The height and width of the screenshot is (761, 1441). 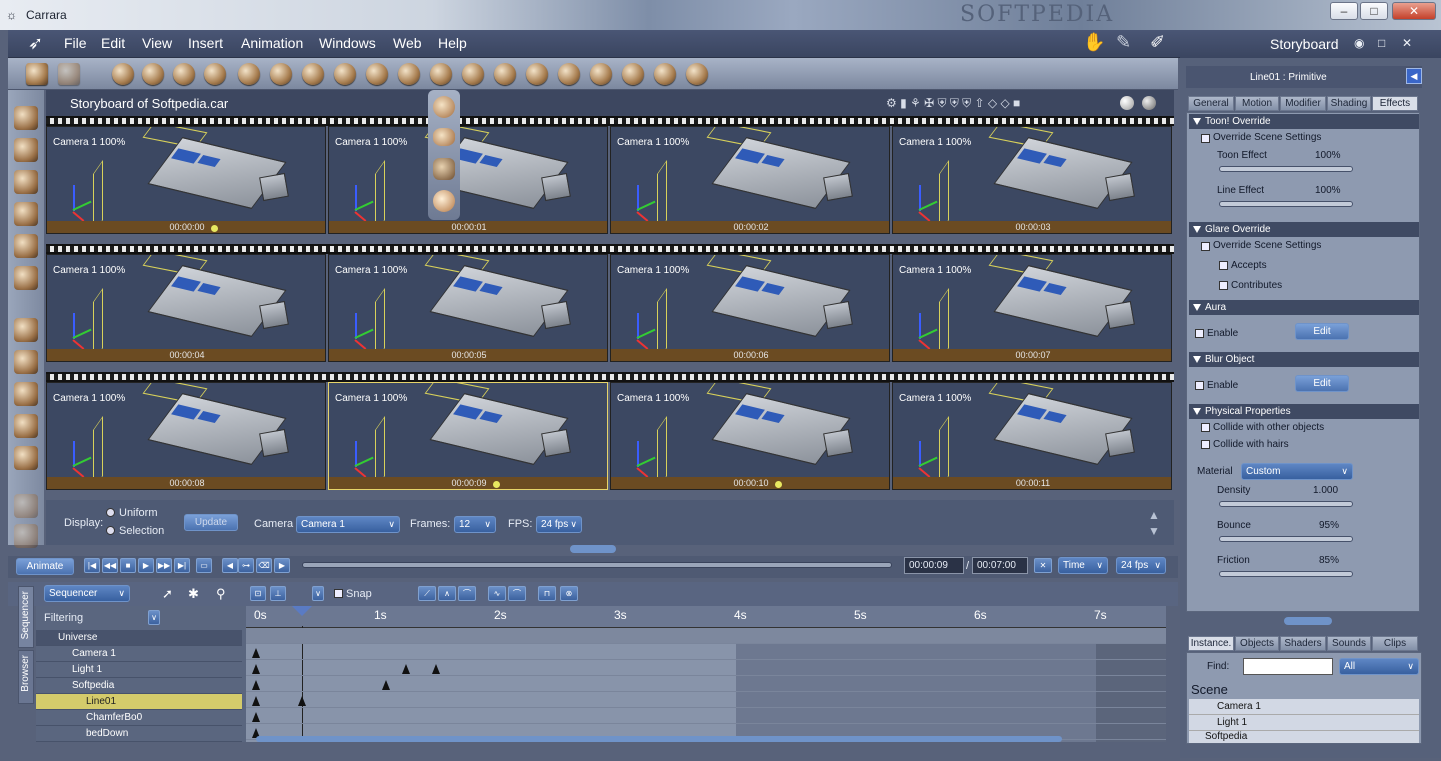 What do you see at coordinates (1322, 331) in the screenshot?
I see `aura-edit-button: Edit` at bounding box center [1322, 331].